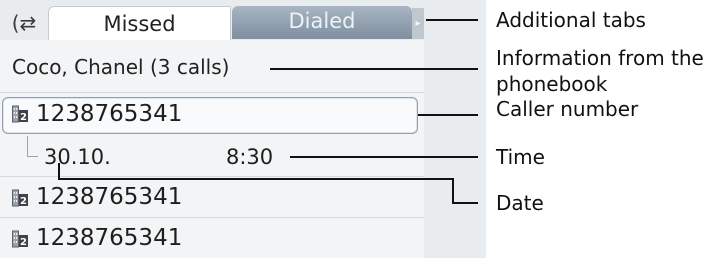  I want to click on tree-connector, so click(32, 146).